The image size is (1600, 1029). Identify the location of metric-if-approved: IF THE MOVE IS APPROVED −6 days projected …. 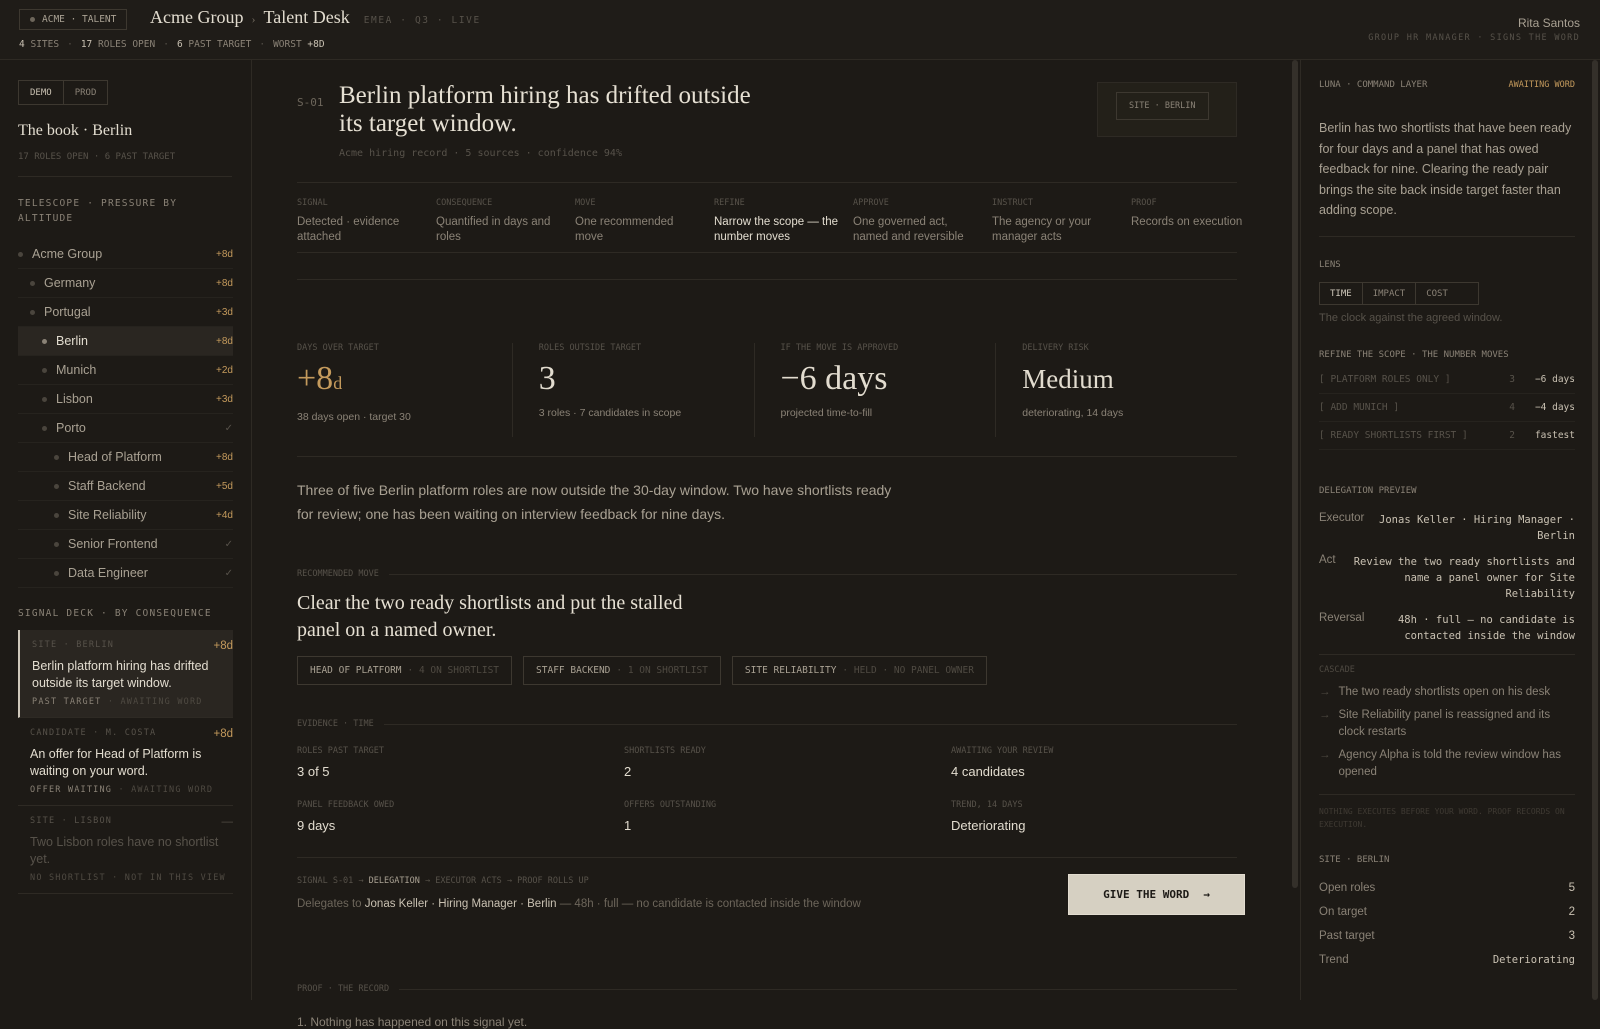
(874, 390).